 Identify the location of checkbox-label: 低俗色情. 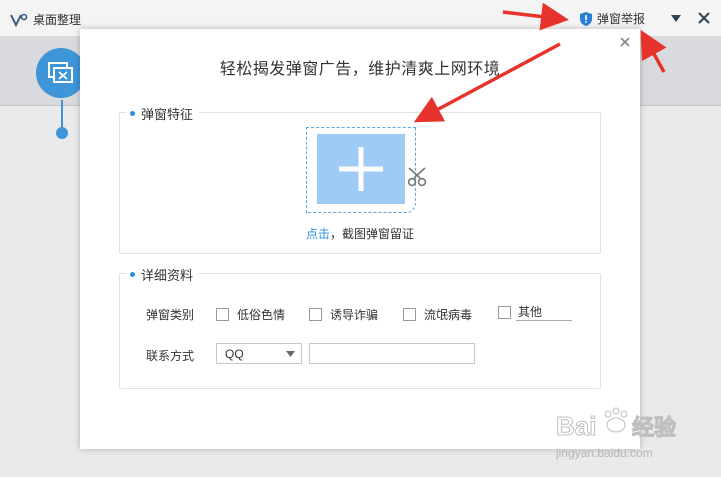
(261, 315).